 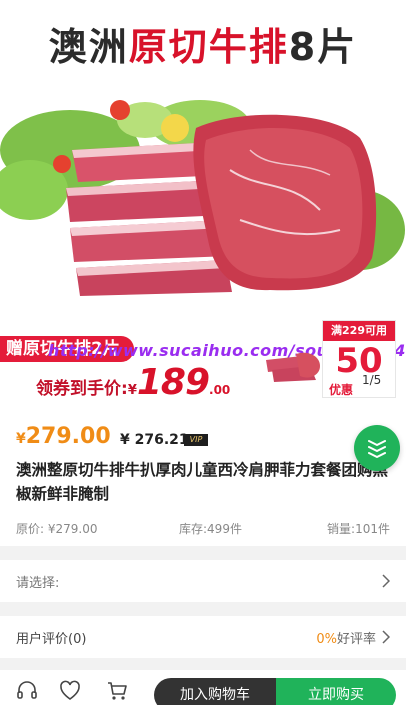 What do you see at coordinates (70, 691) in the screenshot?
I see `heart-icon` at bounding box center [70, 691].